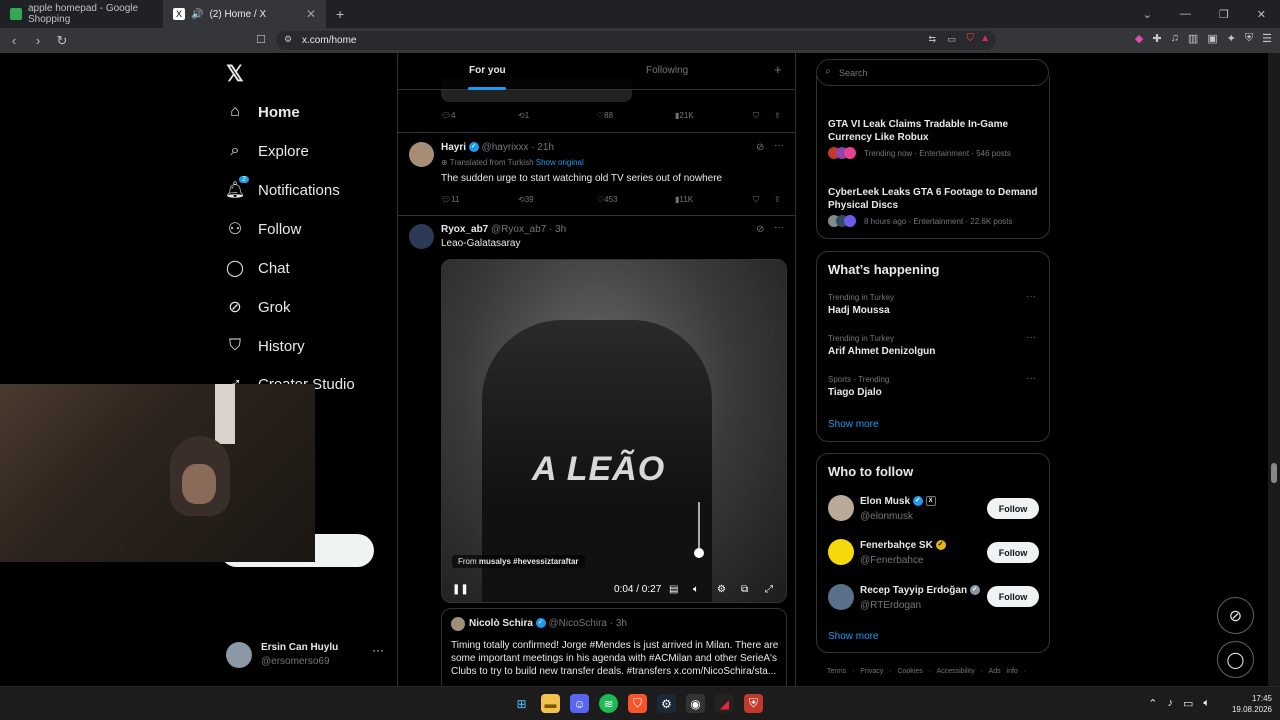 Image resolution: width=1280 pixels, height=720 pixels. What do you see at coordinates (605, 115) in the screenshot?
I see `like-button: ♡ 88` at bounding box center [605, 115].